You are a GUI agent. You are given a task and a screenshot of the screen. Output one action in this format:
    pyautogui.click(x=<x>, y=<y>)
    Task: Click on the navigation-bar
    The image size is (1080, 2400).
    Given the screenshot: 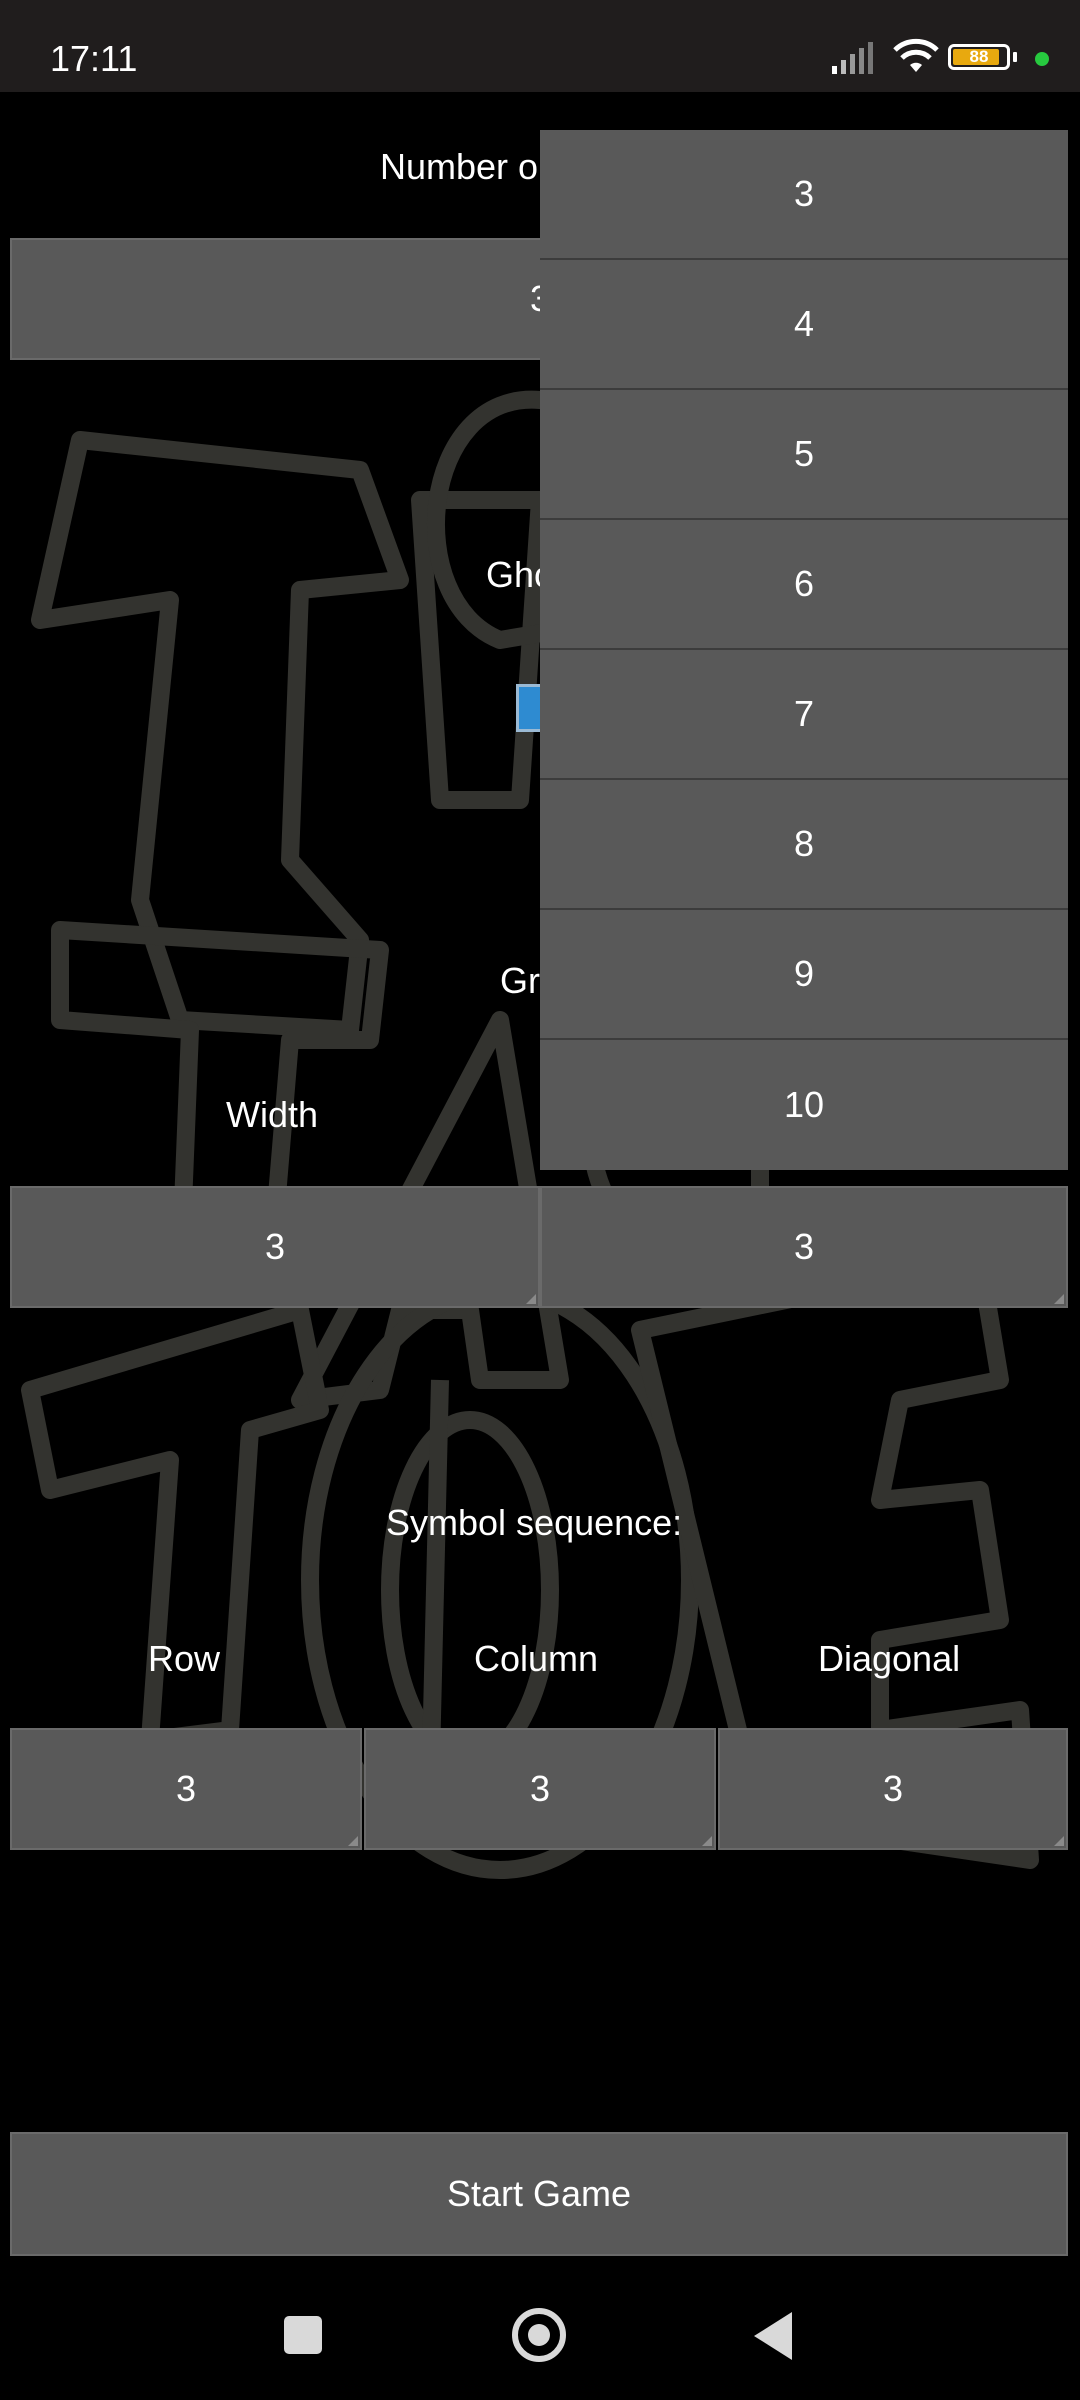 What is the action you would take?
    pyautogui.click(x=540, y=2328)
    